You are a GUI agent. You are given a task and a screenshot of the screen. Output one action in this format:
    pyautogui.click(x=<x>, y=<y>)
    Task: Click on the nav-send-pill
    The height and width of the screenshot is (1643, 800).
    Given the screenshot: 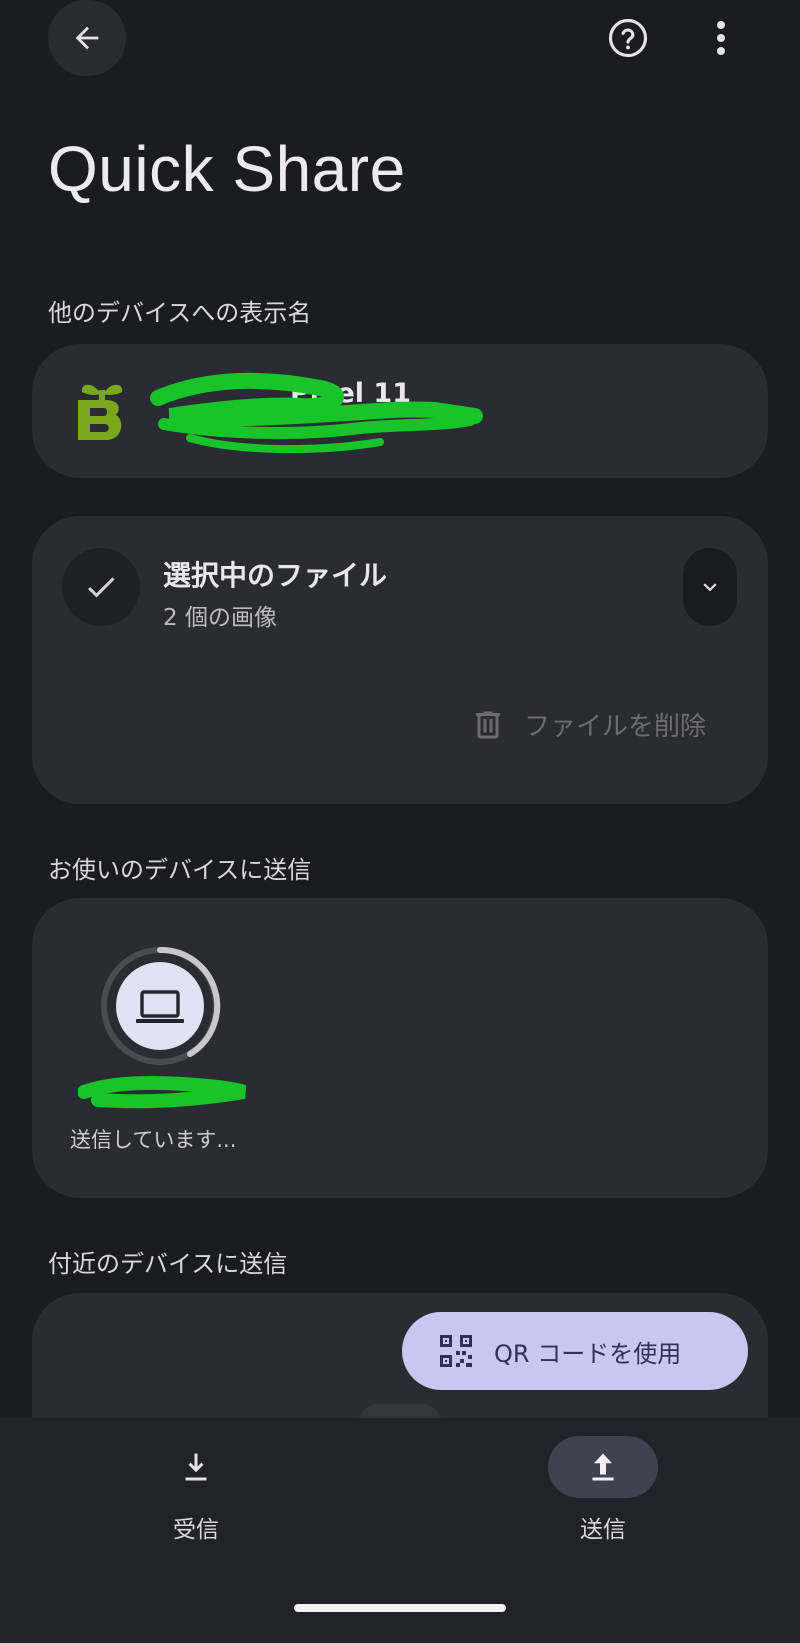 What is the action you would take?
    pyautogui.click(x=603, y=1467)
    